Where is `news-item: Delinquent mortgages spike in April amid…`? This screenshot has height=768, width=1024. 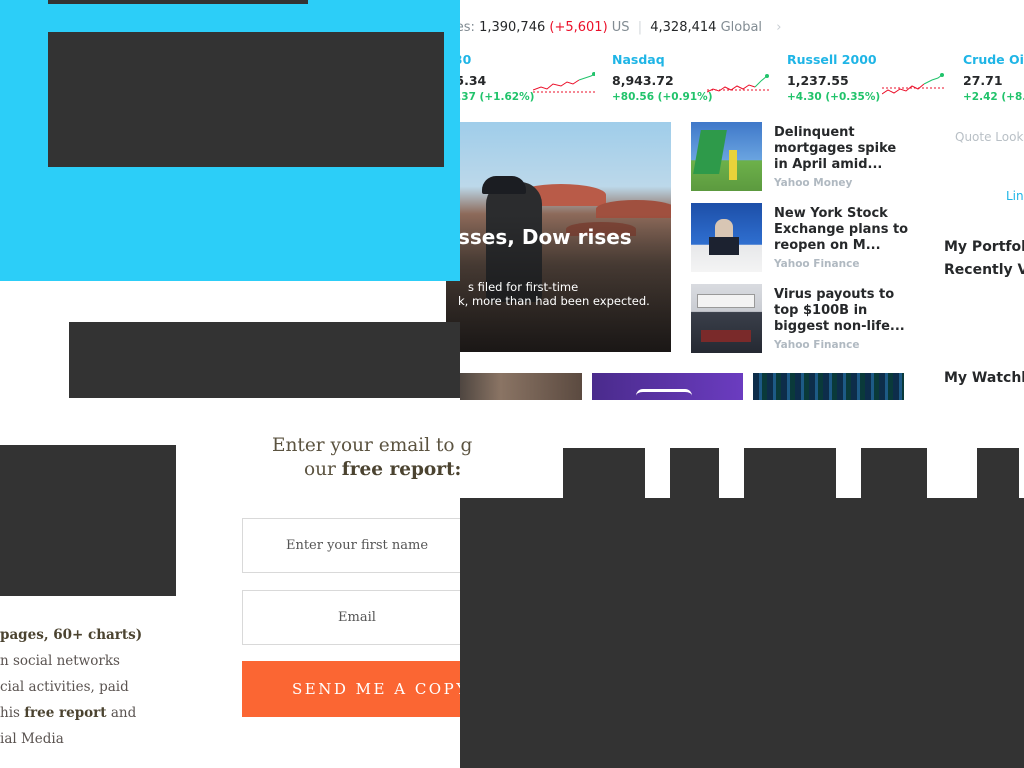 news-item: Delinquent mortgages spike in April amid… is located at coordinates (798, 157).